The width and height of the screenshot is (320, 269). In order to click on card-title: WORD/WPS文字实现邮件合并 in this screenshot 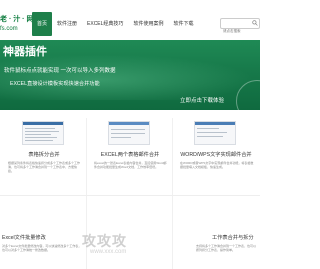, I will do `click(216, 155)`.